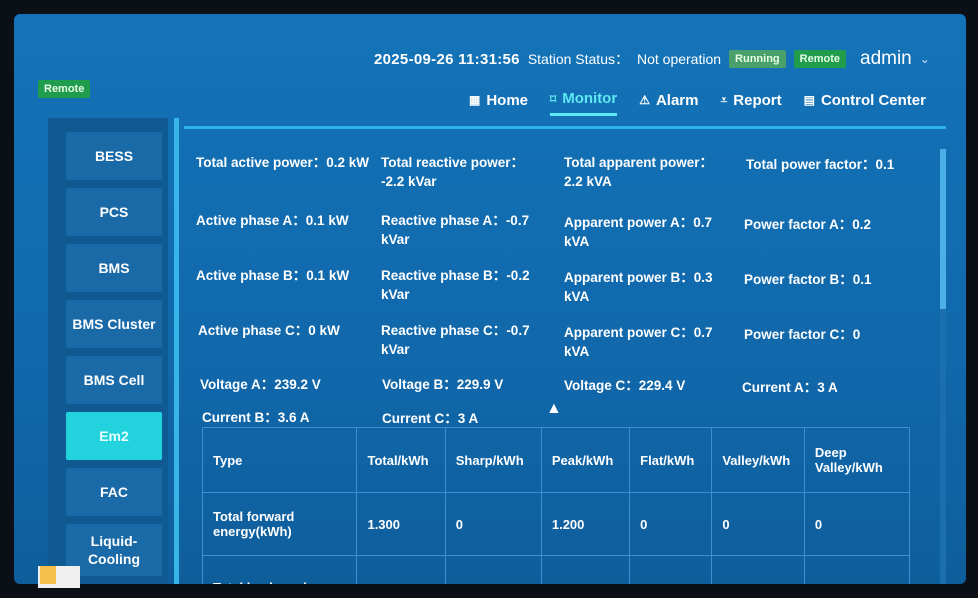  I want to click on metric-total-apparent-power: Total apparent power： 2.2 kVA, so click(639, 172).